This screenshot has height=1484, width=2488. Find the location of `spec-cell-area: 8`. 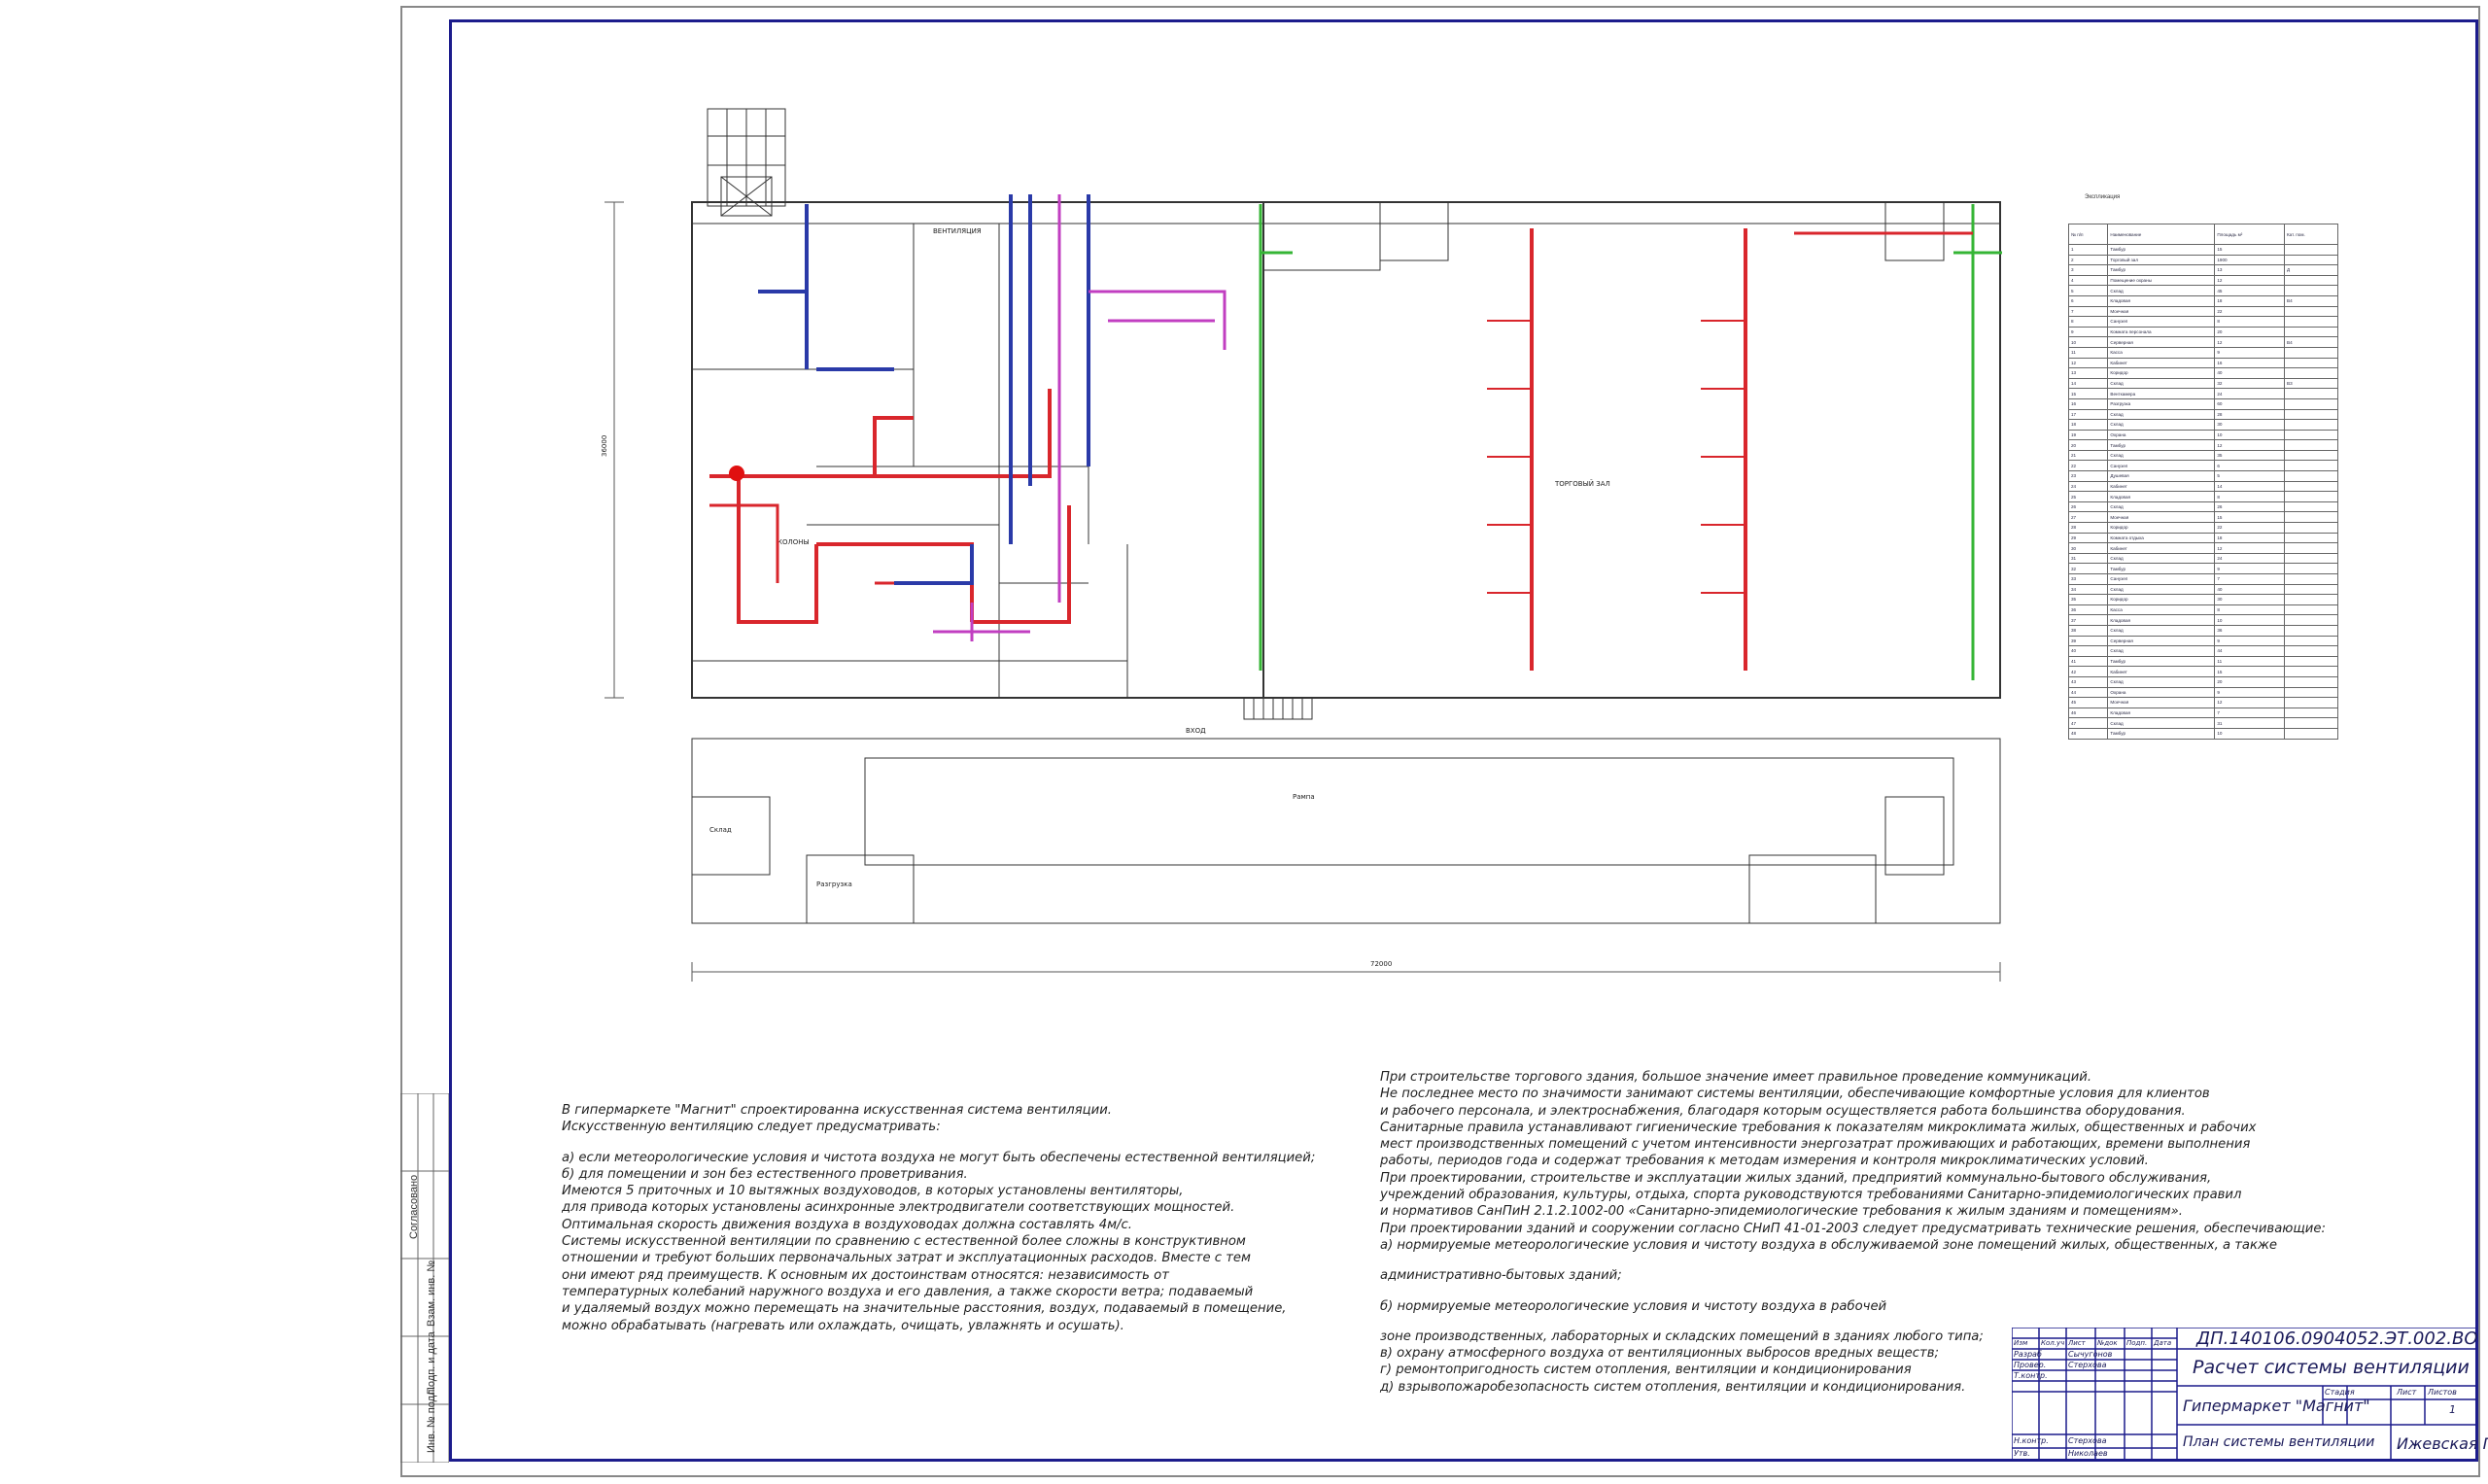

spec-cell-area: 8 is located at coordinates (2249, 322).